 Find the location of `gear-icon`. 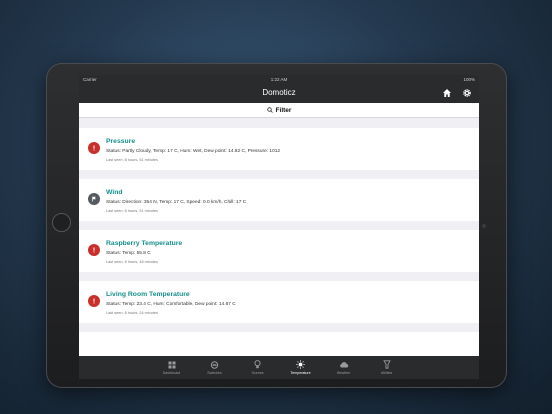

gear-icon is located at coordinates (467, 93).